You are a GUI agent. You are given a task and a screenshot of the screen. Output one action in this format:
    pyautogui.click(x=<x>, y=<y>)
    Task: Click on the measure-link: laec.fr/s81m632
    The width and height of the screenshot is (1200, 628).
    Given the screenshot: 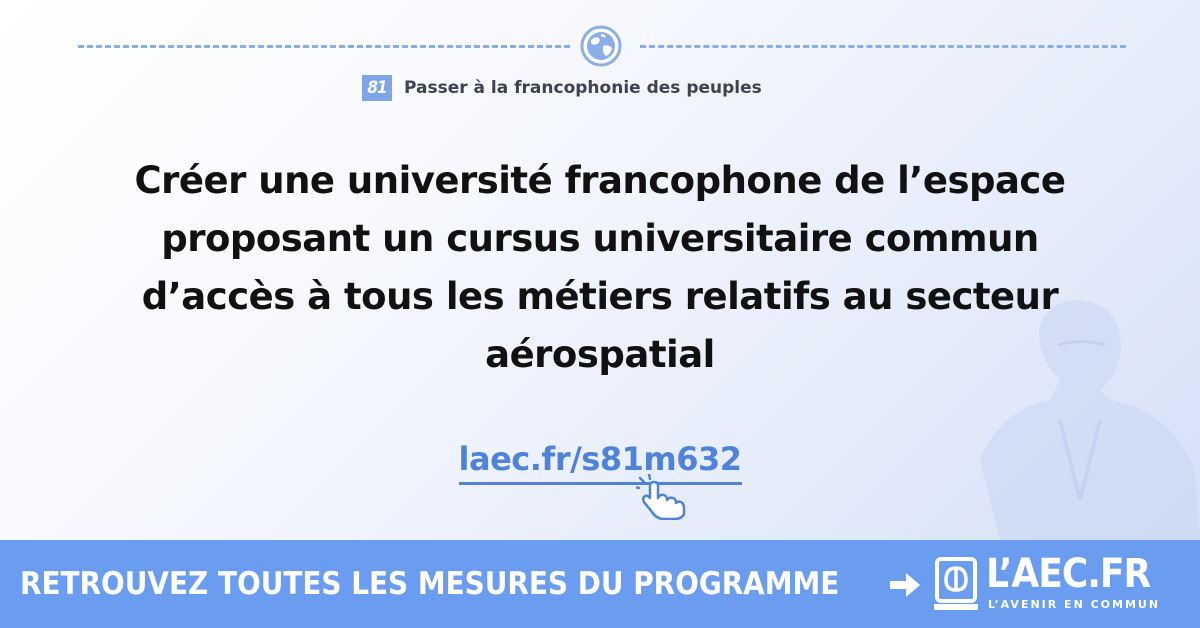 What is the action you would take?
    pyautogui.click(x=600, y=462)
    